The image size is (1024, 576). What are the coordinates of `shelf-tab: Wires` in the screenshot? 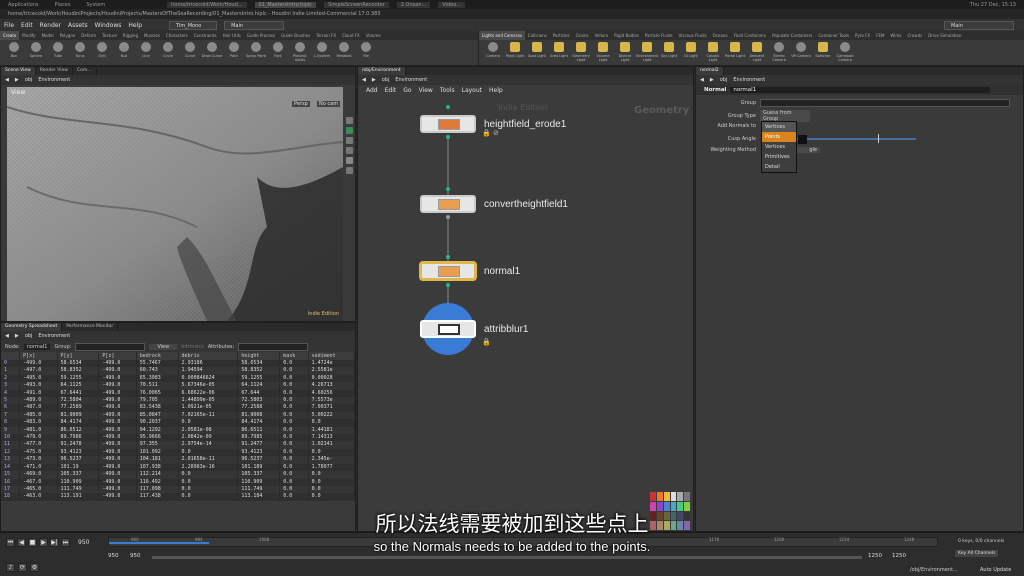 It's located at (895, 35).